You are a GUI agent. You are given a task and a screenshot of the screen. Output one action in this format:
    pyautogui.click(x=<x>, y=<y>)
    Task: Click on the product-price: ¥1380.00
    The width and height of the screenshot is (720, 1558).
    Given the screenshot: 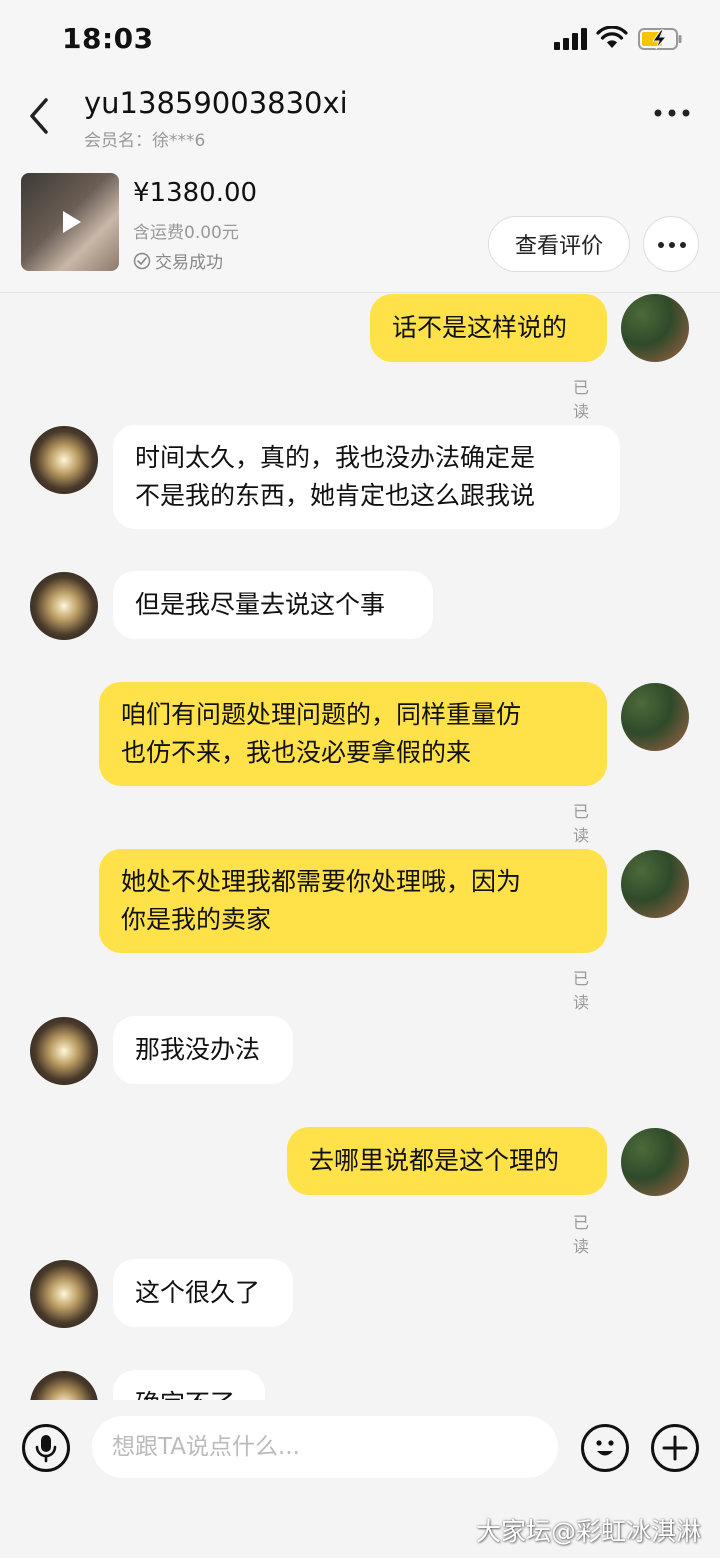 What is the action you would take?
    pyautogui.click(x=195, y=193)
    